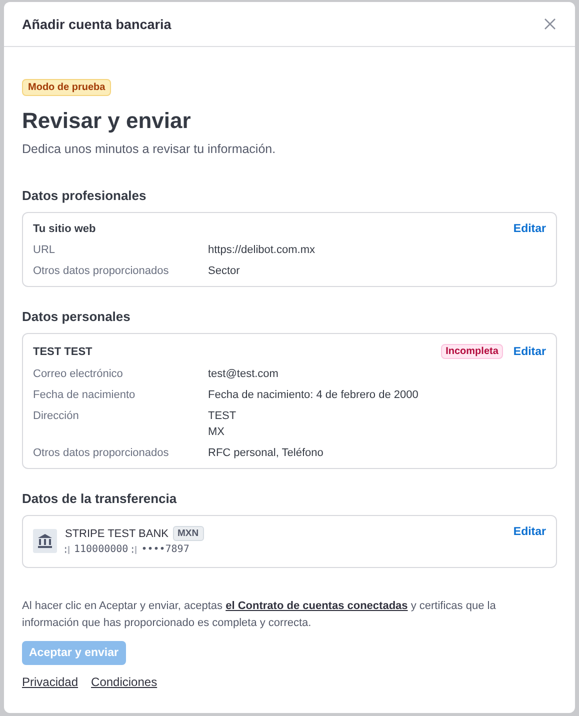  Describe the element at coordinates (117, 534) in the screenshot. I see `bank-name: STRIPE TEST BANK` at that location.